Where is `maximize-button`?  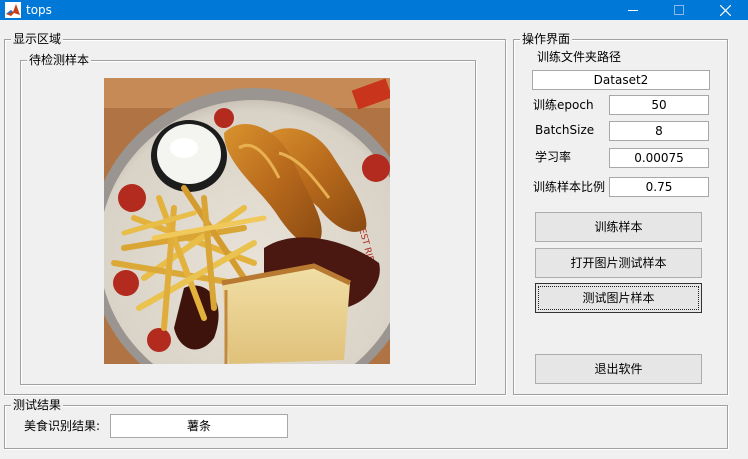 maximize-button is located at coordinates (679, 10).